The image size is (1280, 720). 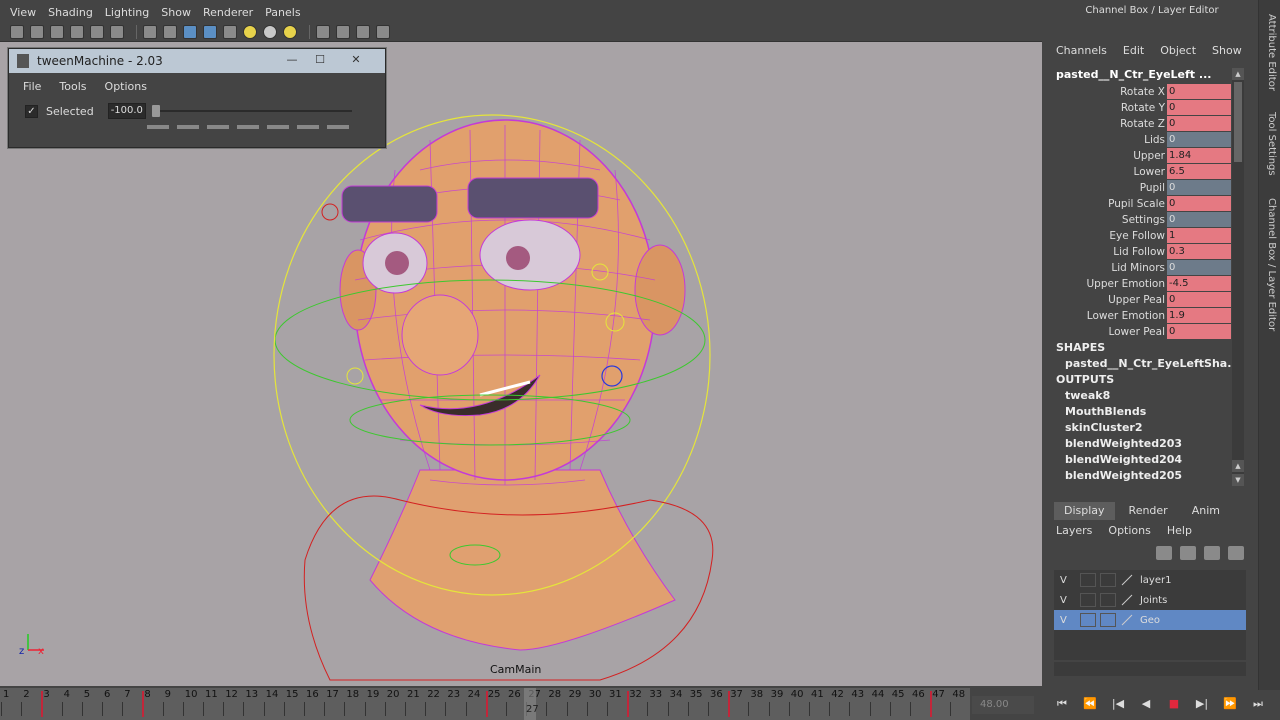 What do you see at coordinates (1110, 156) in the screenshot?
I see `attribute-name: Upper` at bounding box center [1110, 156].